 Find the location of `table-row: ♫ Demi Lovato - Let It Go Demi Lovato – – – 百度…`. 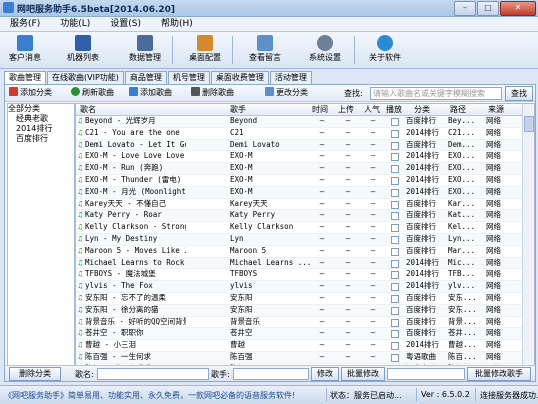

table-row: ♫ Demi Lovato - Let It Go Demi Lovato – – – 百度… is located at coordinates (299, 145).